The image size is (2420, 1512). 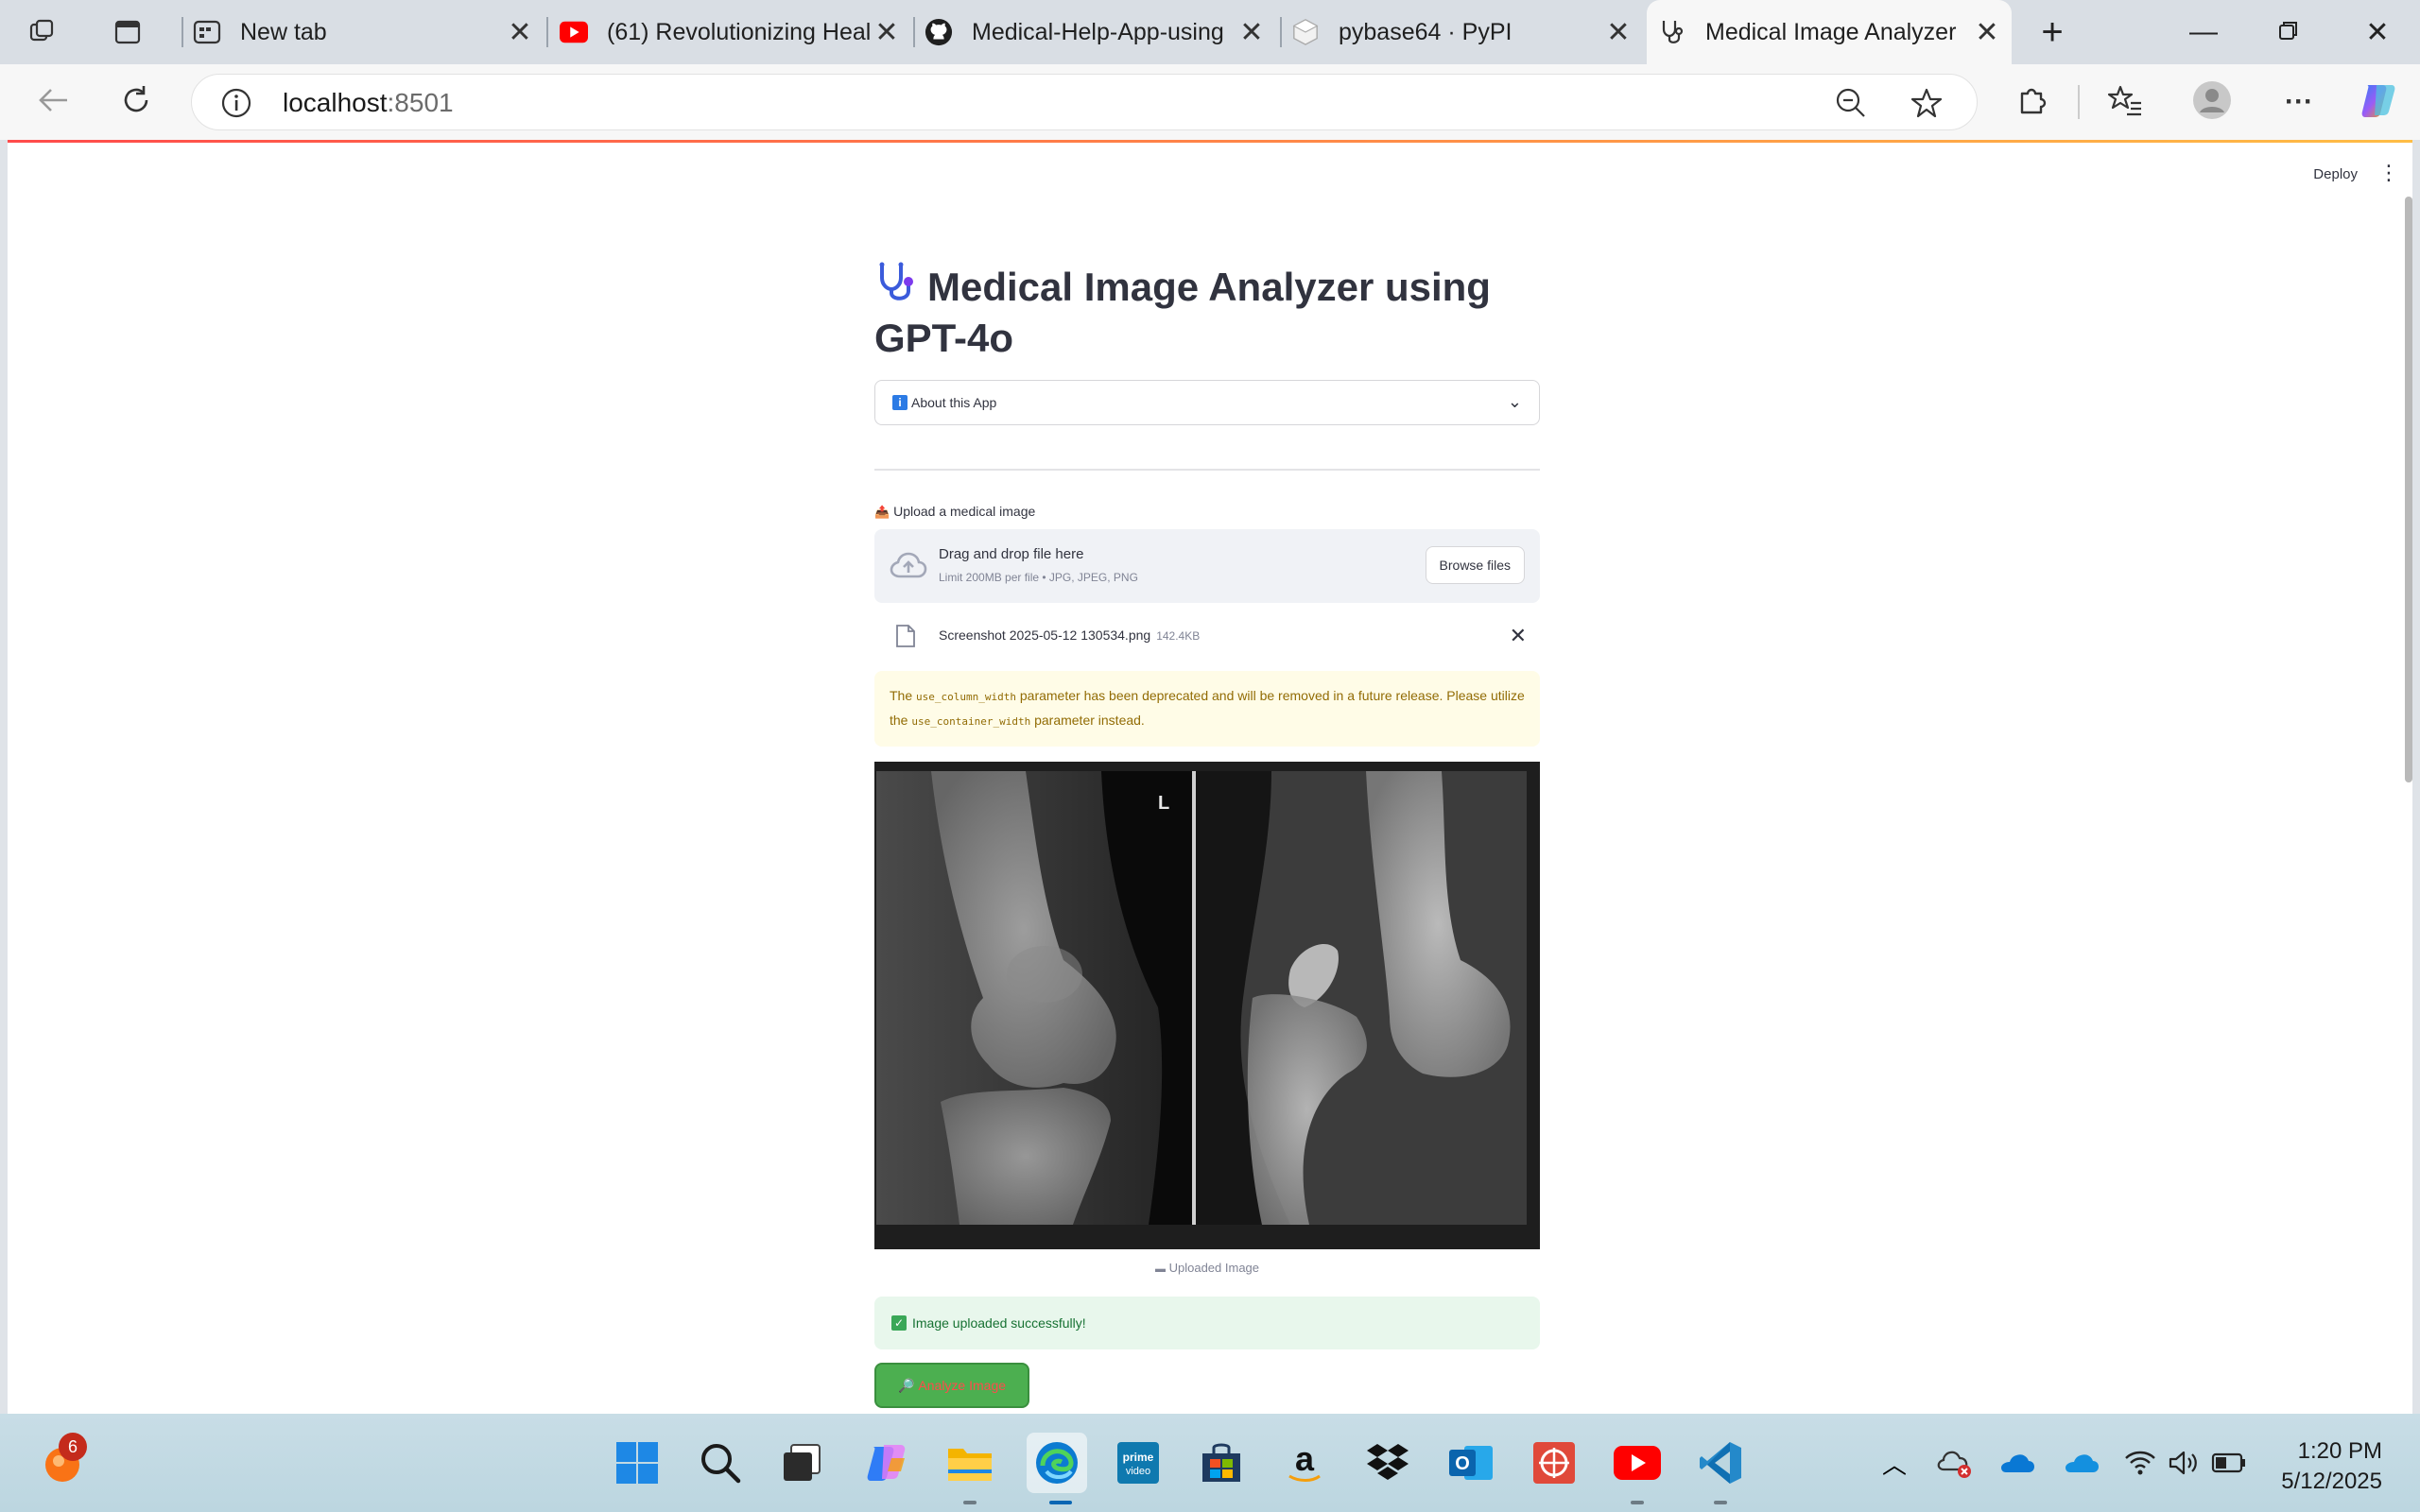 I want to click on toolbar-separator, so click(x=2079, y=102).